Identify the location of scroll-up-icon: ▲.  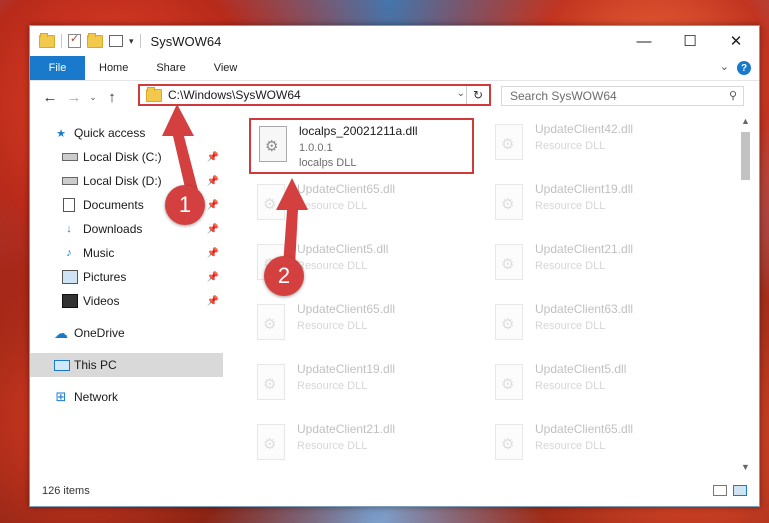
(745, 123).